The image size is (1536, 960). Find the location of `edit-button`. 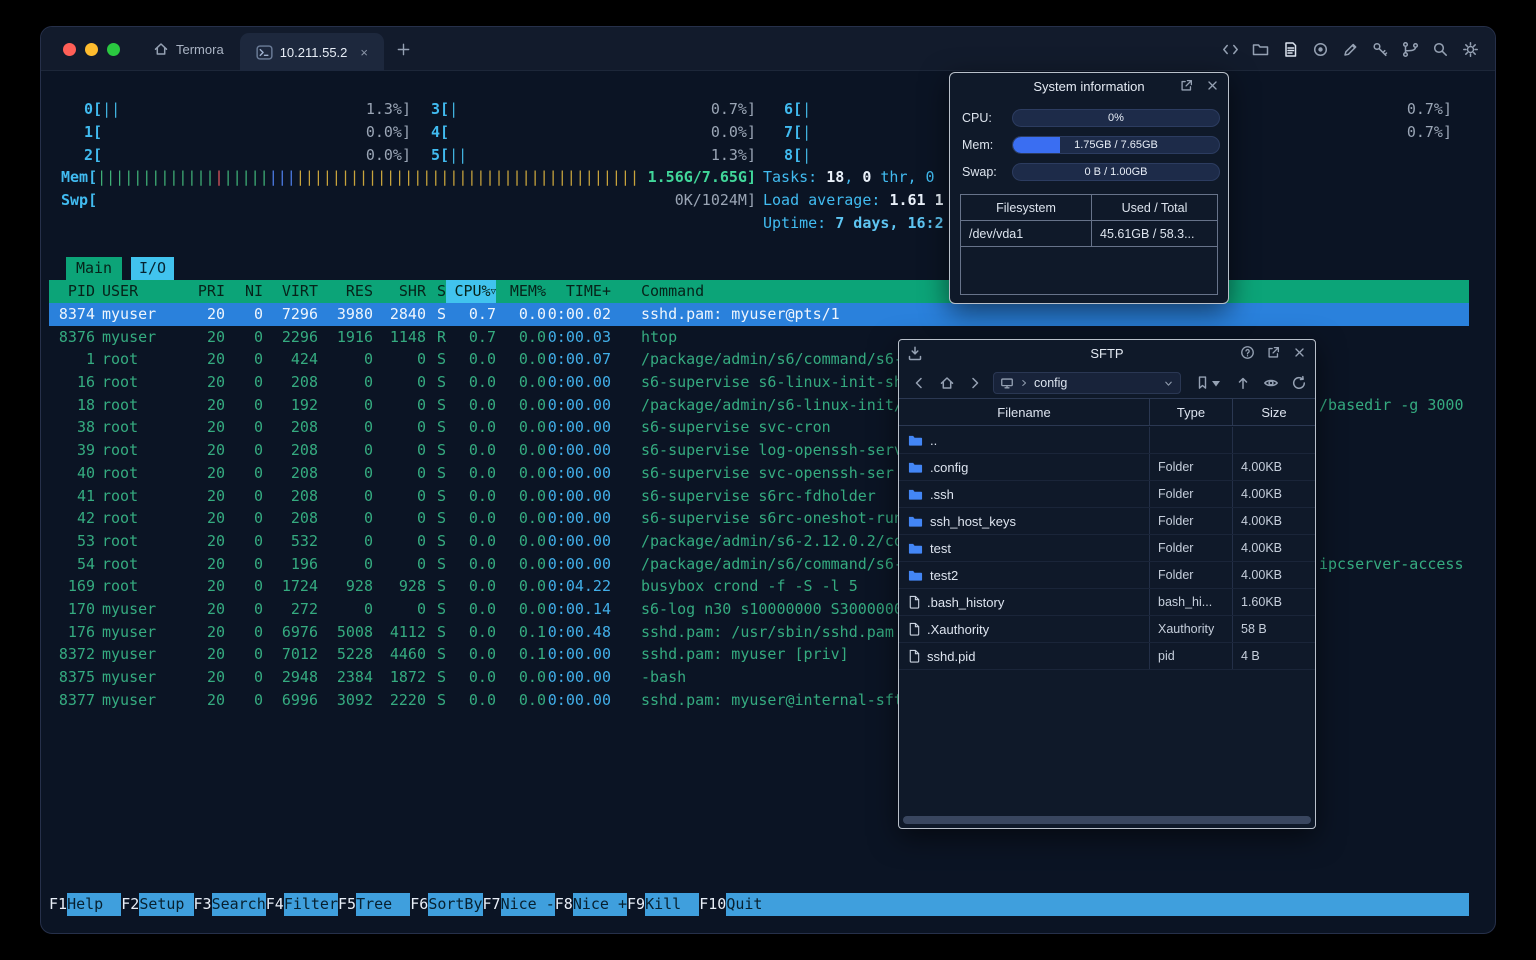

edit-button is located at coordinates (1350, 49).